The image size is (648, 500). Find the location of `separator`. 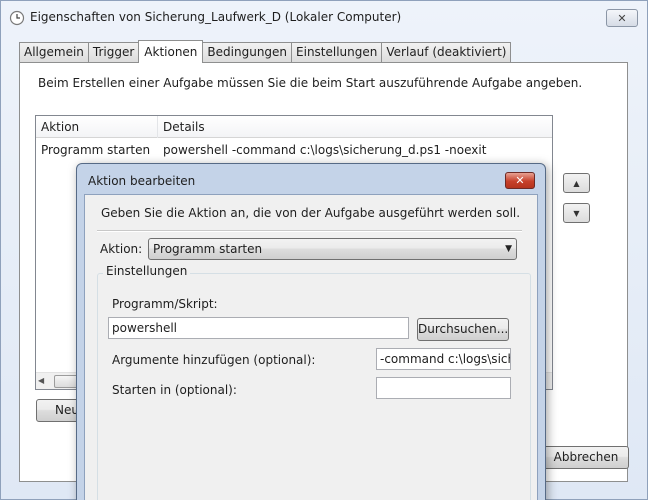

separator is located at coordinates (309, 231).